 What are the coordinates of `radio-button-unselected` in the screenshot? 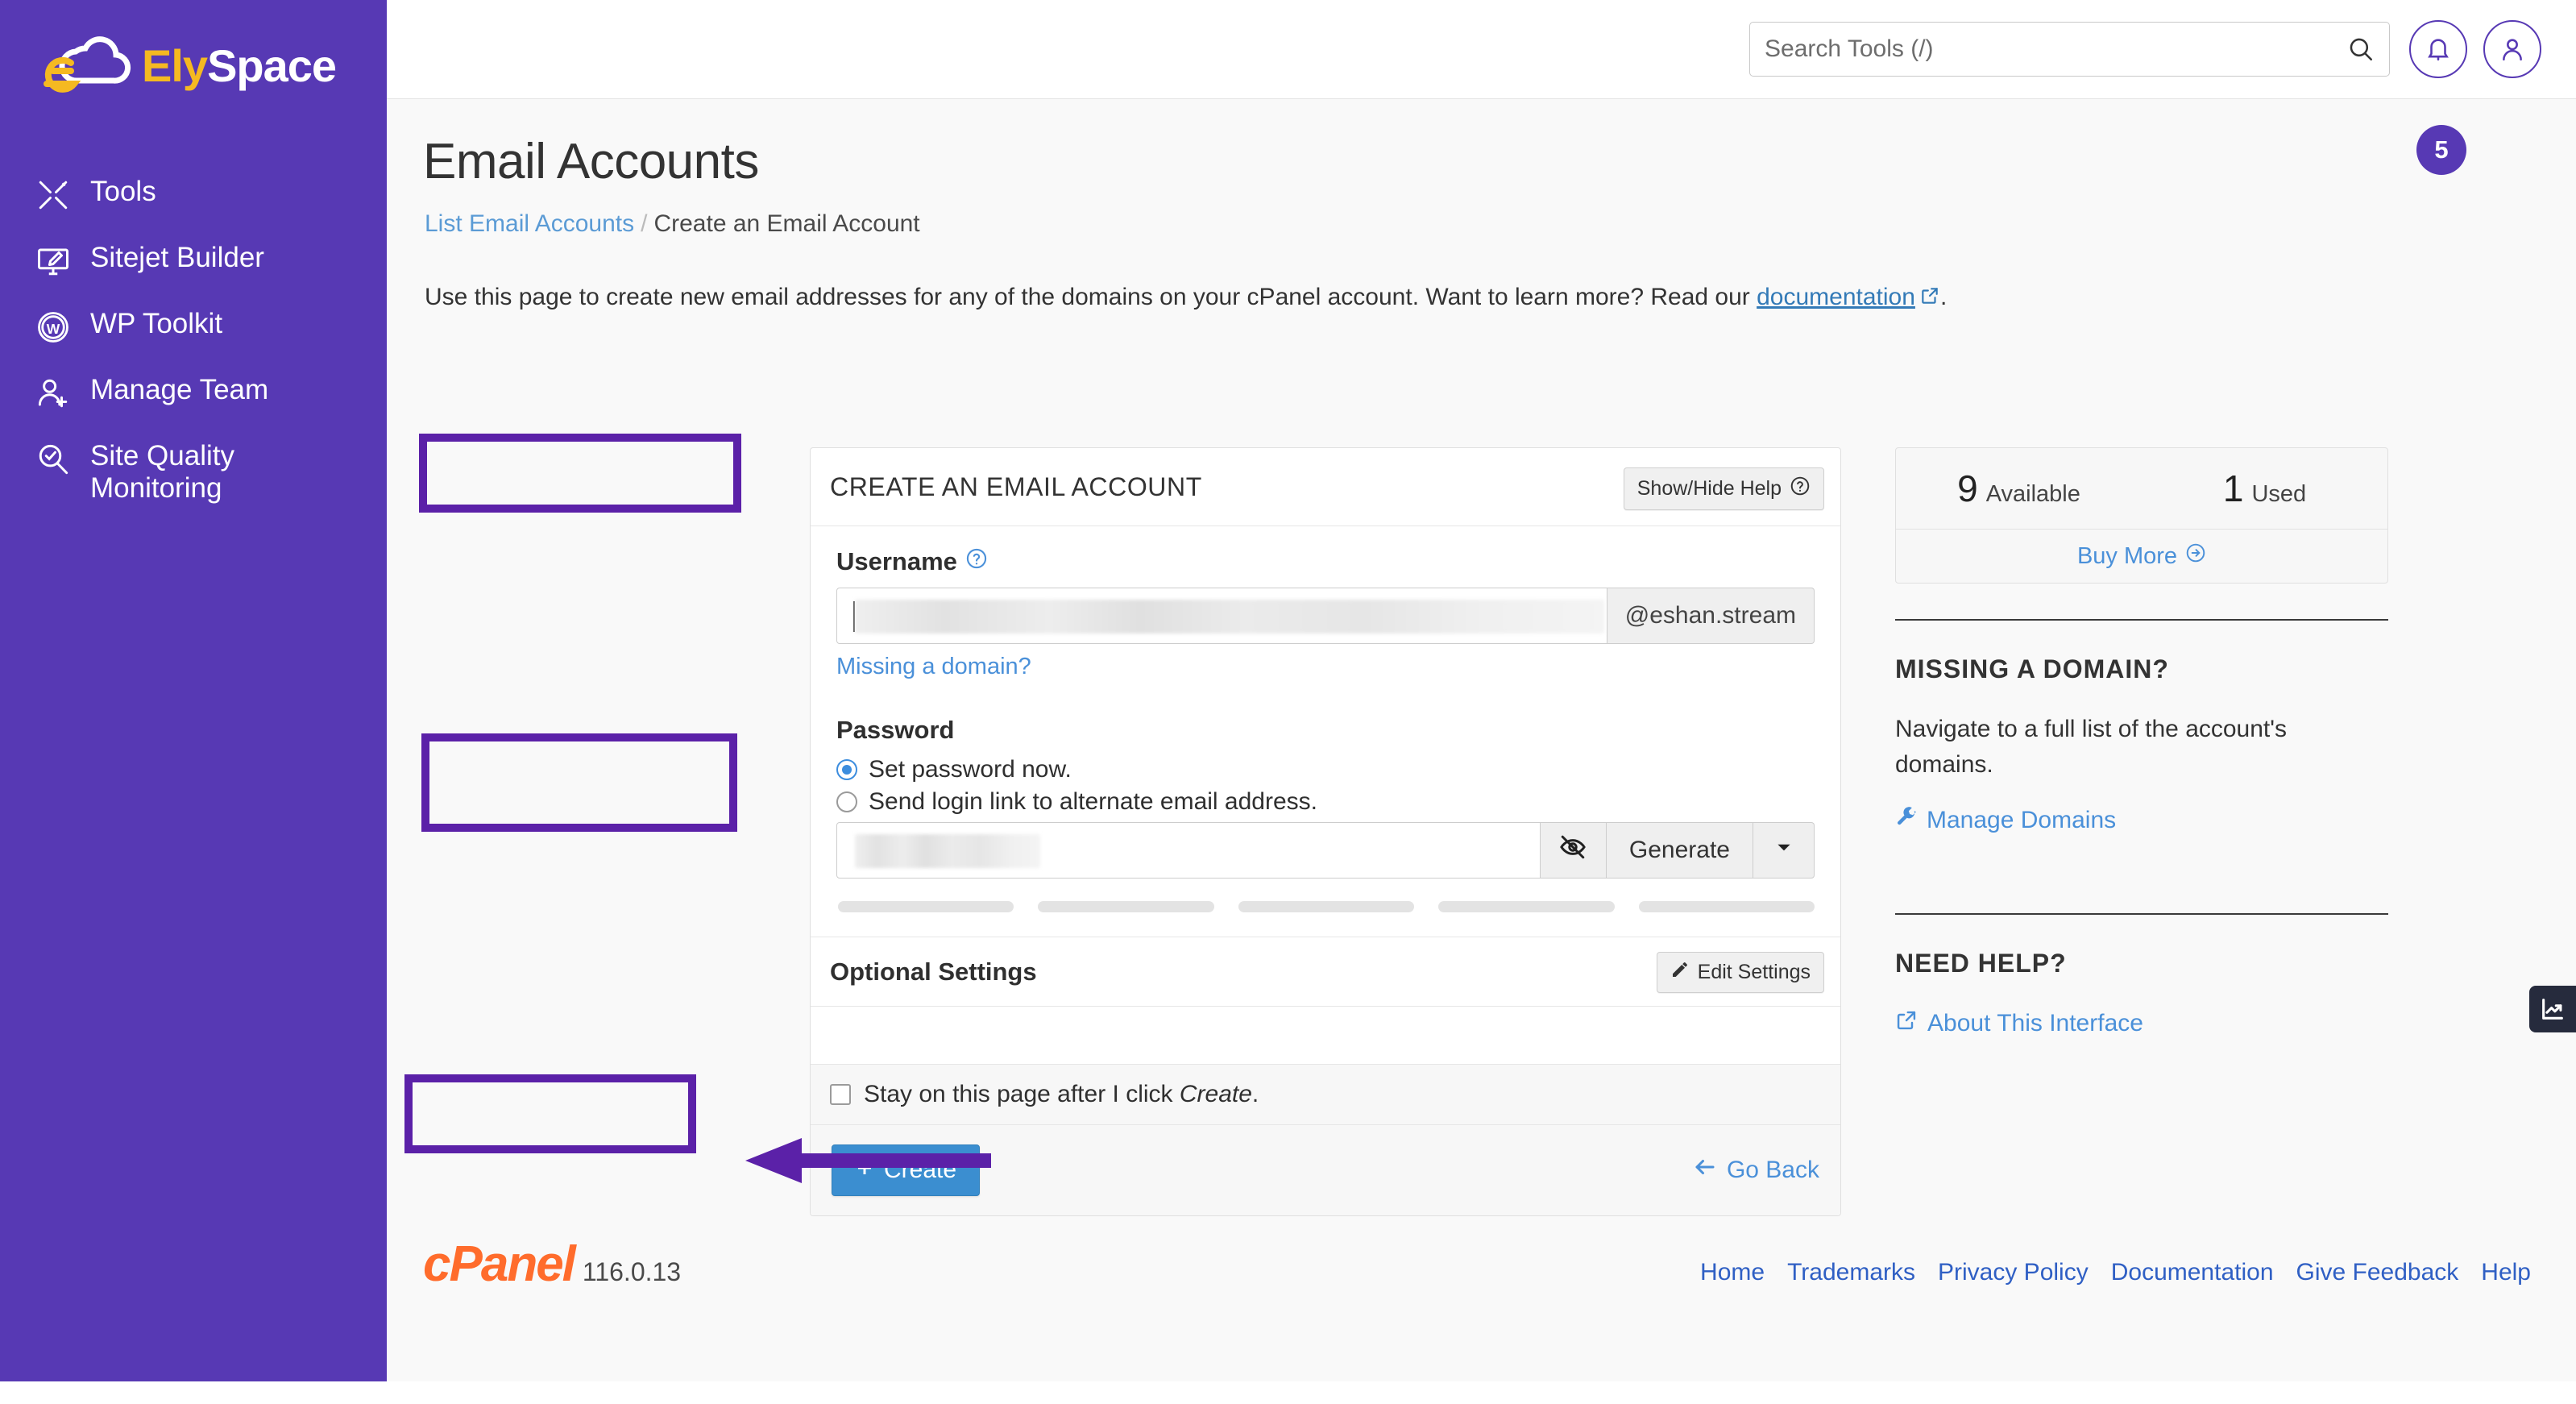 It's located at (846, 801).